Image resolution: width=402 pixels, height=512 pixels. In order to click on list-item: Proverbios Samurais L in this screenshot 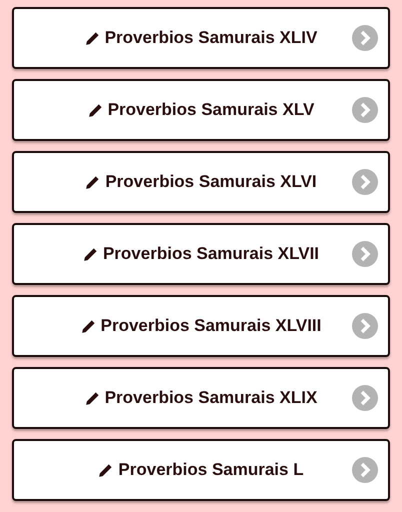, I will do `click(201, 470)`.